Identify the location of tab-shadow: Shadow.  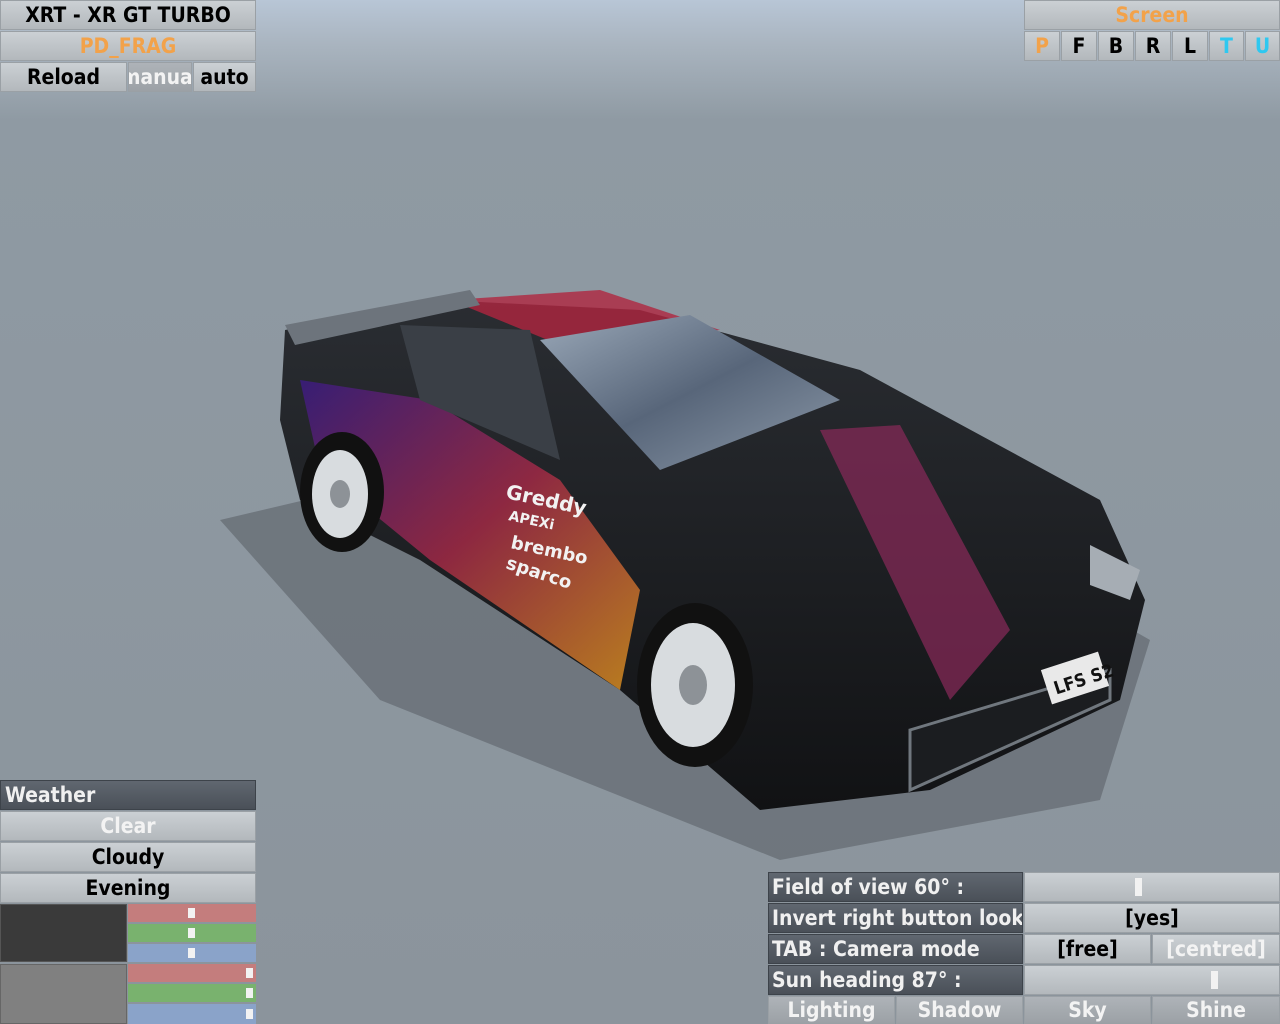
(959, 1010).